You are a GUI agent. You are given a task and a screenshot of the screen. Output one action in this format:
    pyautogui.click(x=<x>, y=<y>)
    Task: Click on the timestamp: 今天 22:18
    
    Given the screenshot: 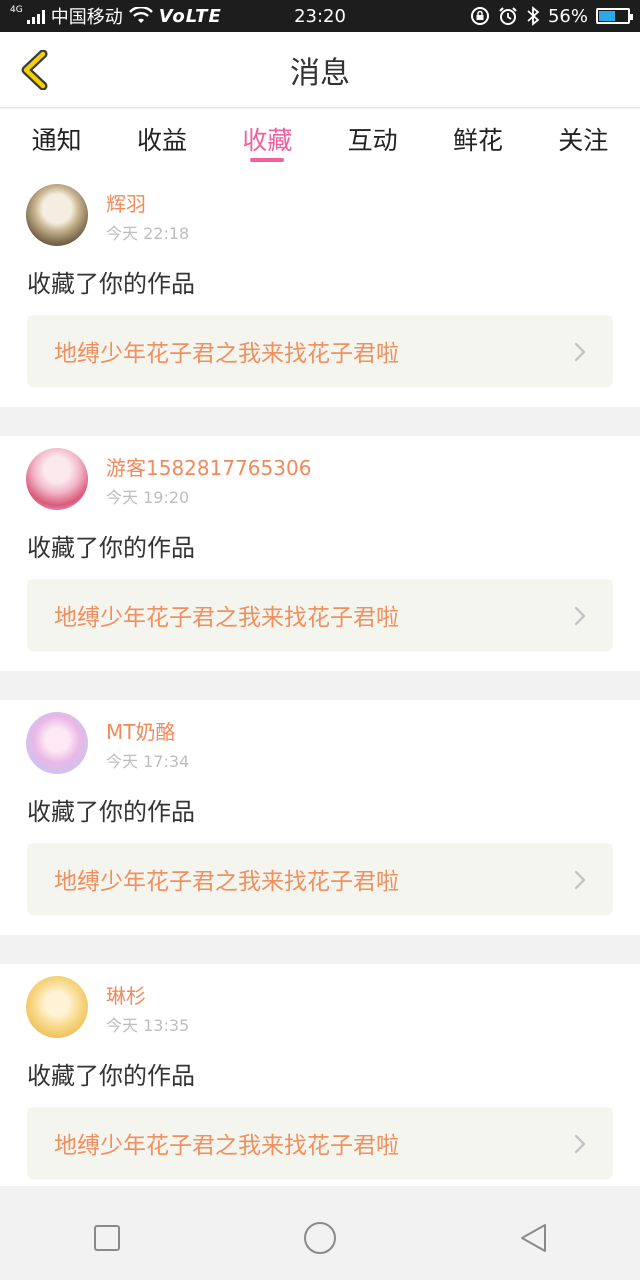 What is the action you would take?
    pyautogui.click(x=148, y=233)
    